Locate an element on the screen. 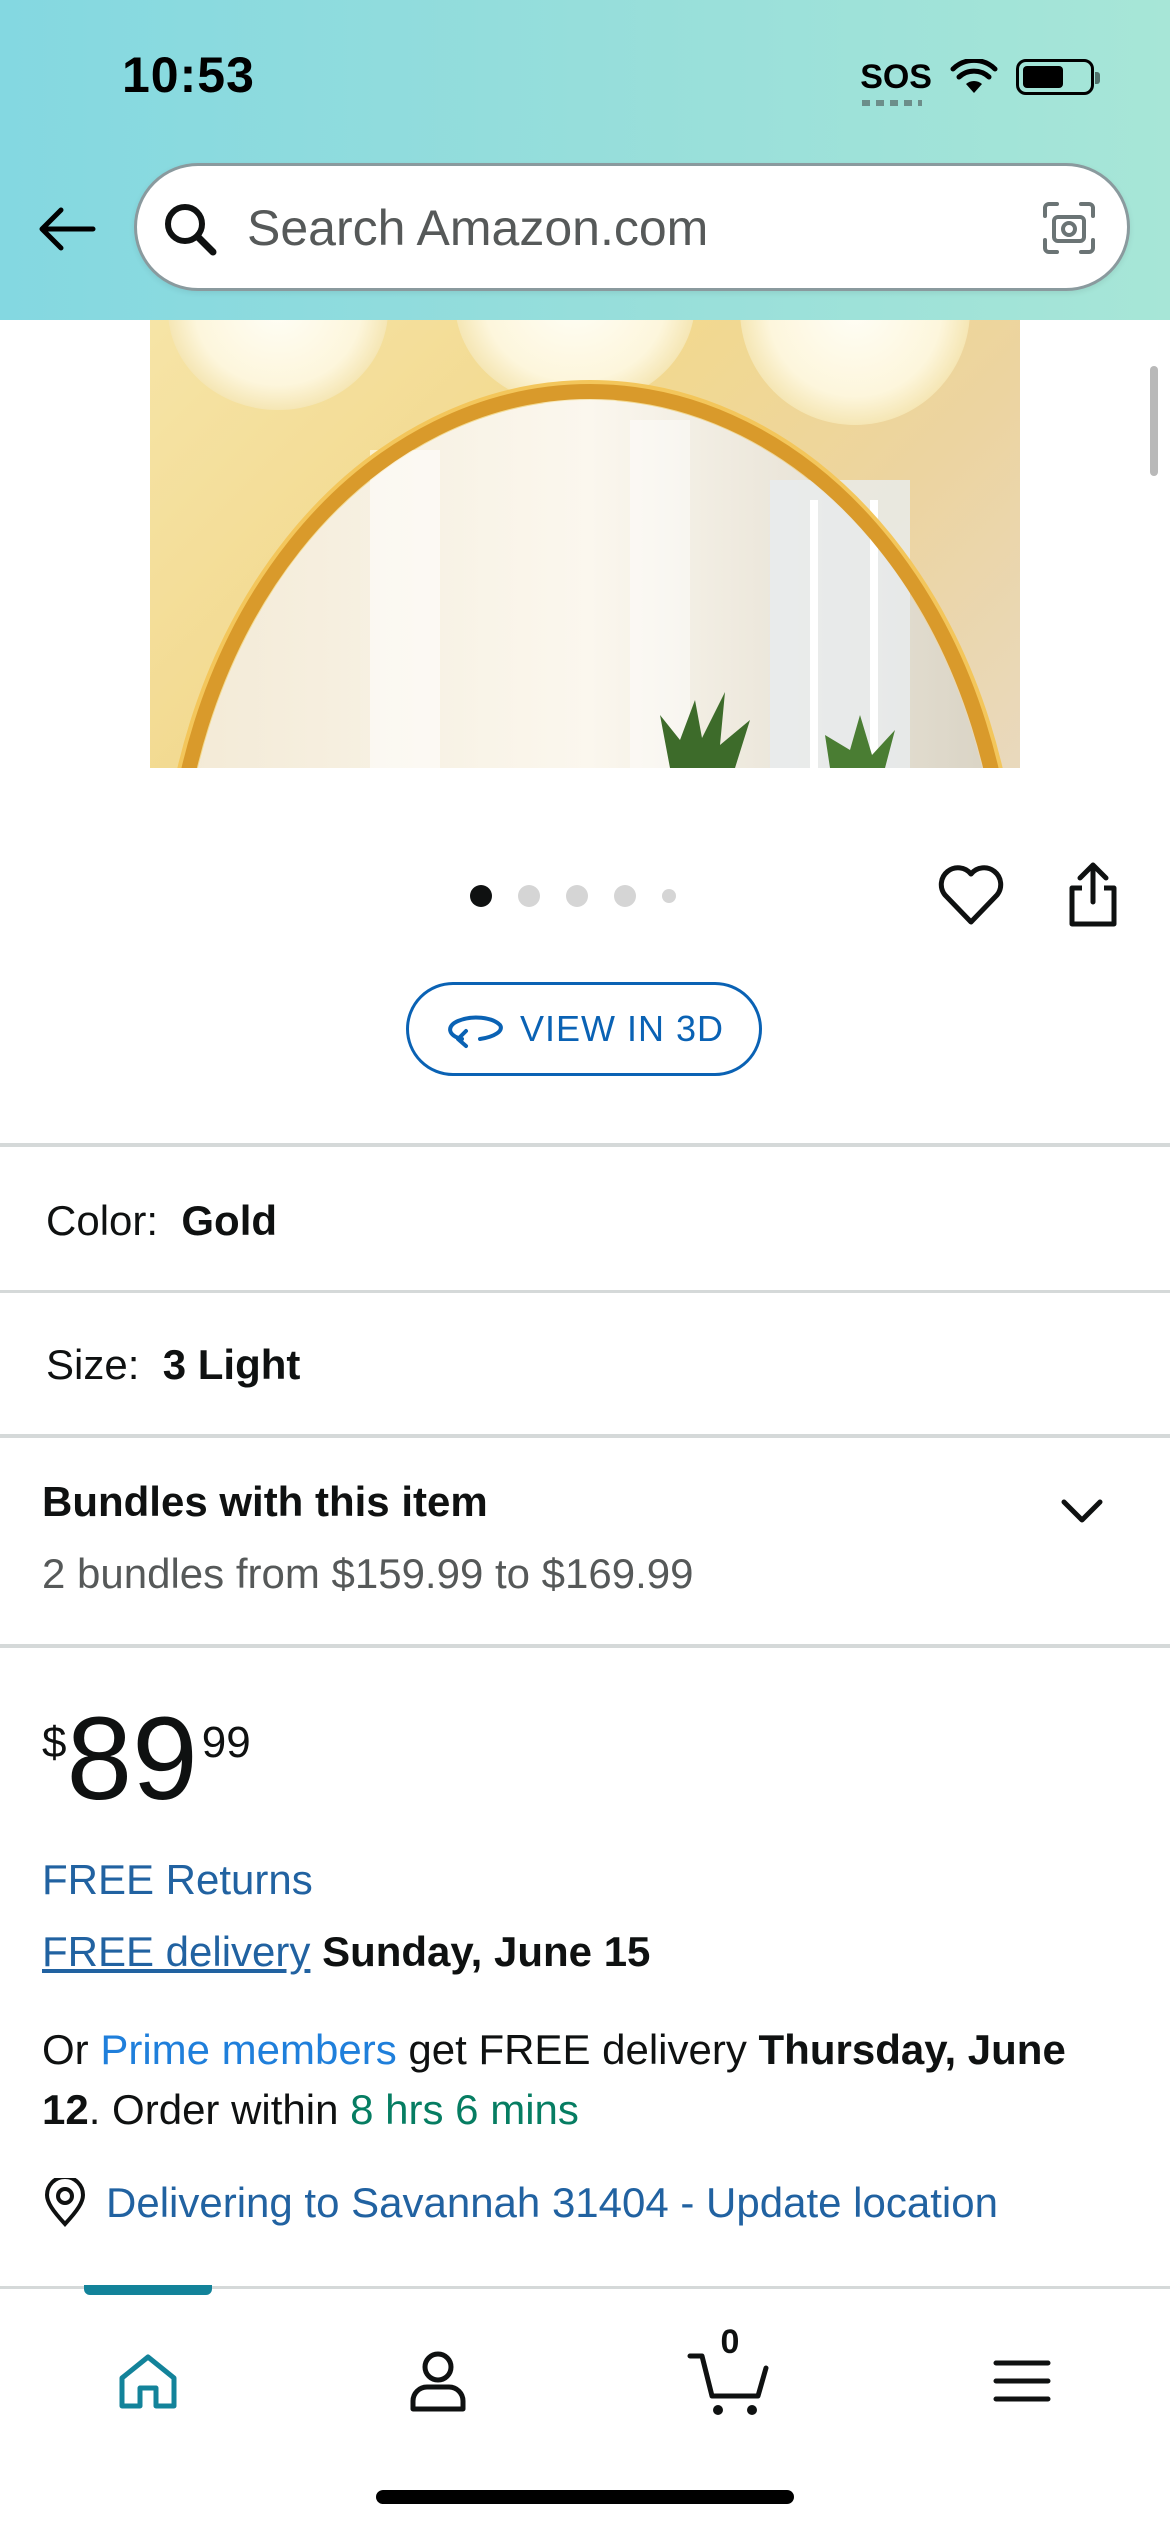 The image size is (1170, 2532). share-icon is located at coordinates (1093, 894).